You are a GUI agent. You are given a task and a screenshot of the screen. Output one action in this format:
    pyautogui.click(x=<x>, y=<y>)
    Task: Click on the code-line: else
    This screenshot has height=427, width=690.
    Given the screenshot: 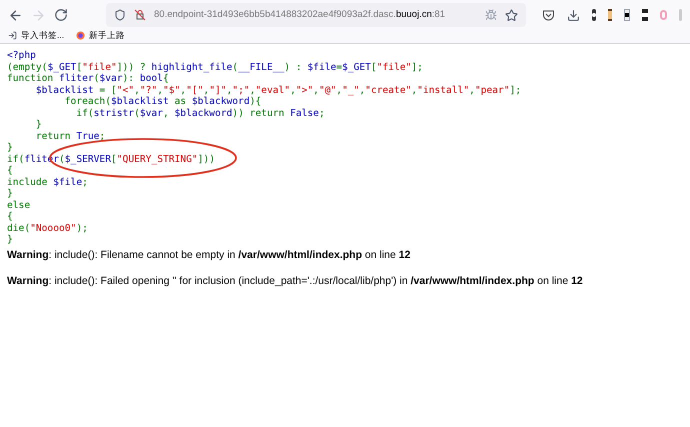 What is the action you would take?
    pyautogui.click(x=18, y=205)
    